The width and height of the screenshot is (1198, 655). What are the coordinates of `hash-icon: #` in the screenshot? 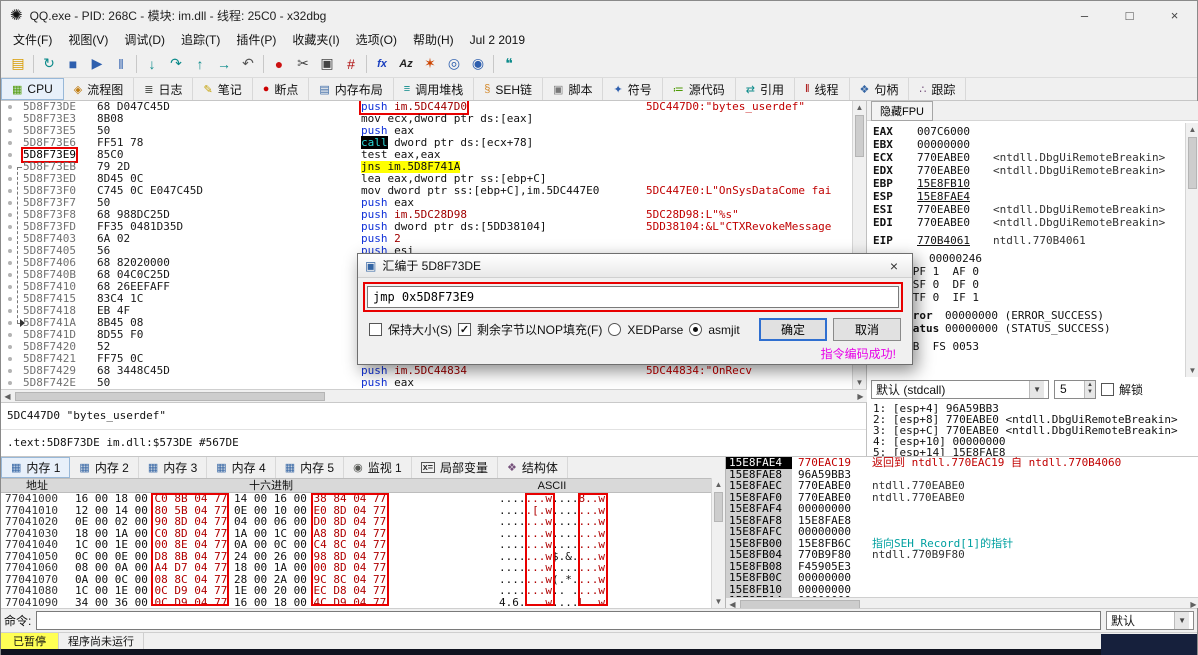 It's located at (351, 64).